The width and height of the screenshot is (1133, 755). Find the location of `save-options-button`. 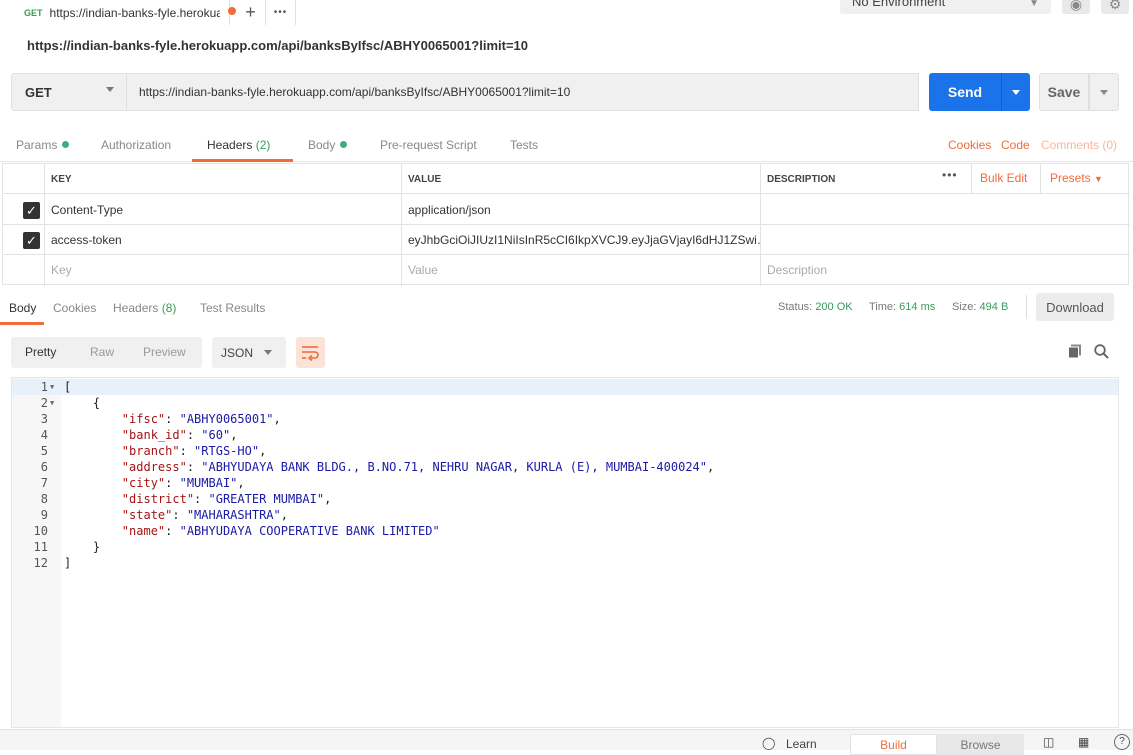

save-options-button is located at coordinates (1104, 92).